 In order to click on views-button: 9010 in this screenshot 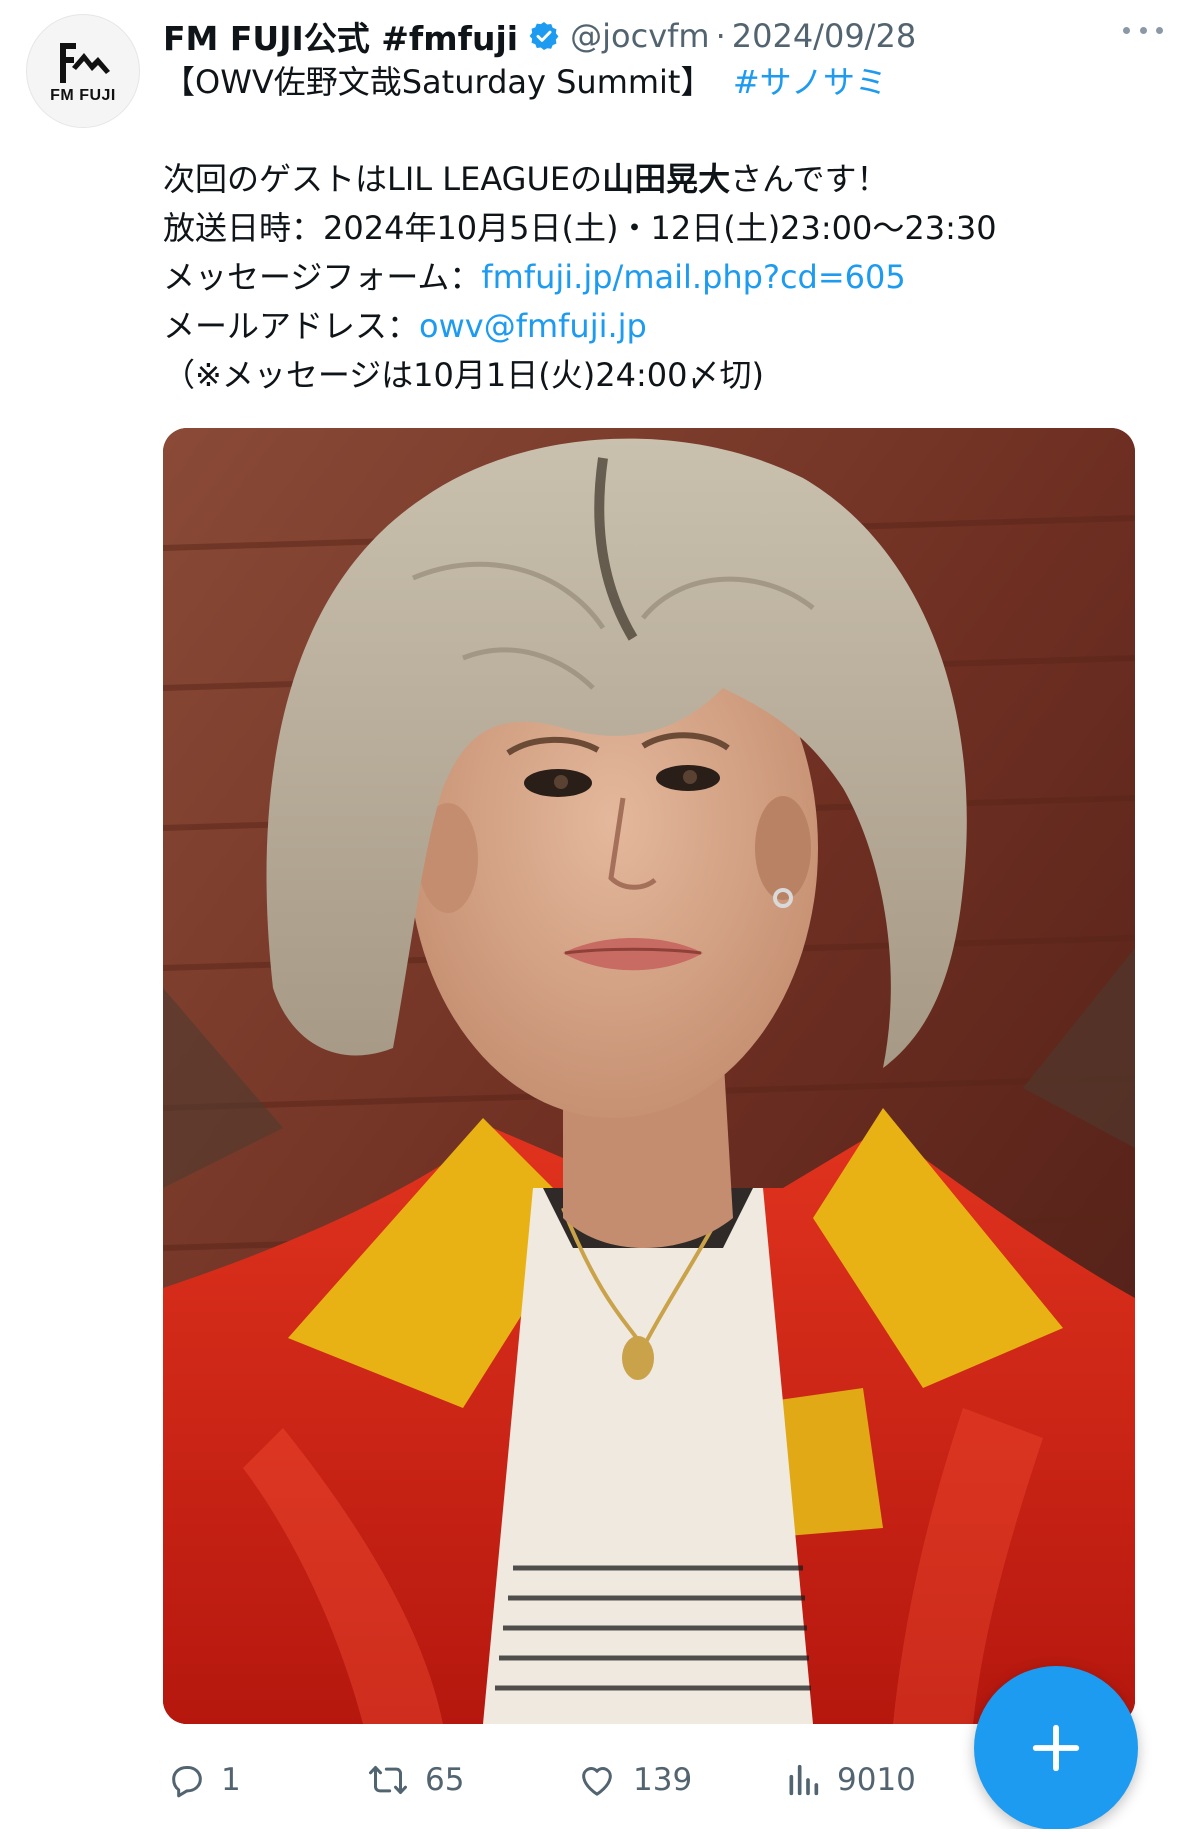, I will do `click(849, 1780)`.